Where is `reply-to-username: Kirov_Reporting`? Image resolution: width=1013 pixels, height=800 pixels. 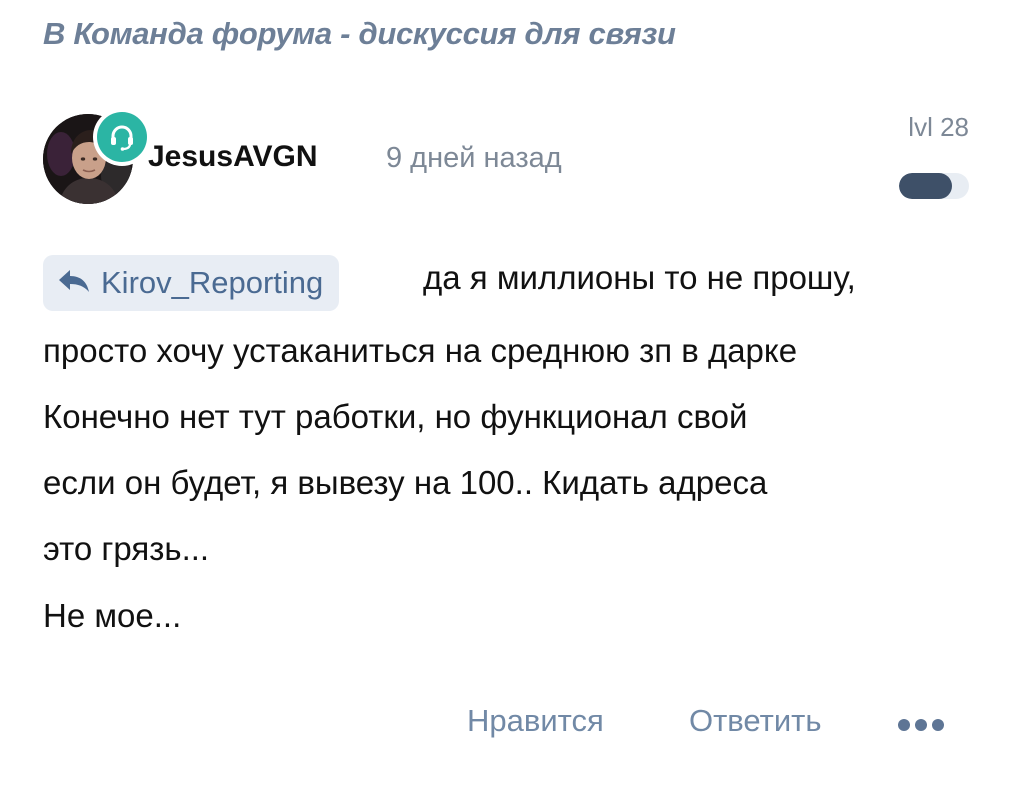 reply-to-username: Kirov_Reporting is located at coordinates (212, 282).